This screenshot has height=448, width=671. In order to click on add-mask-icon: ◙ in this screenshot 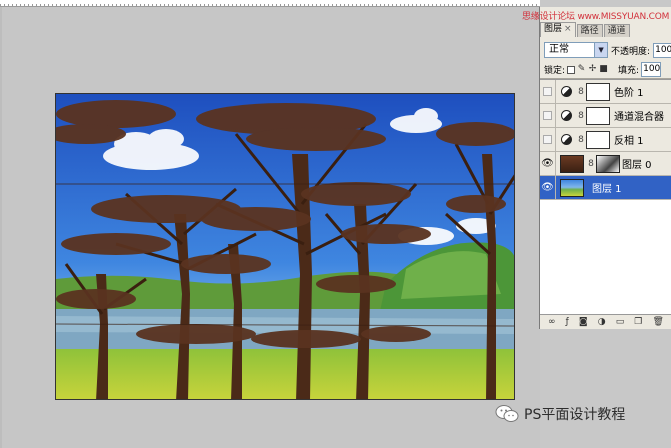, I will do `click(583, 322)`.